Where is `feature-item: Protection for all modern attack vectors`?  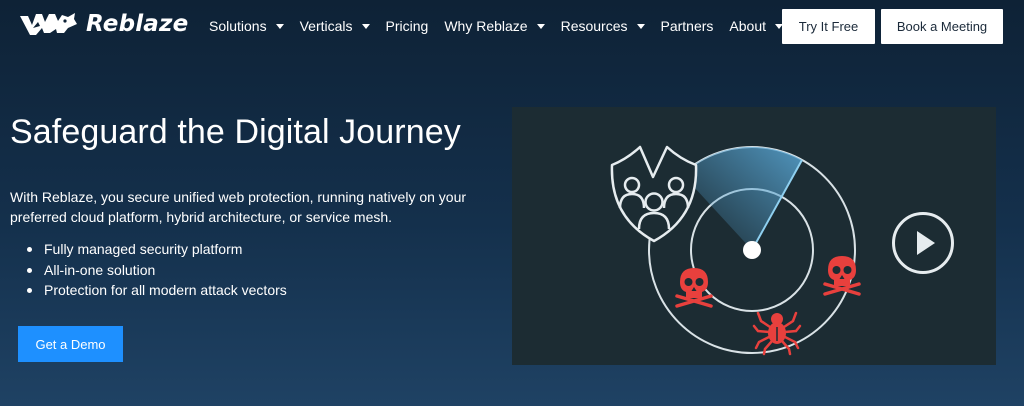
feature-item: Protection for all modern attack vectors is located at coordinates (157, 290).